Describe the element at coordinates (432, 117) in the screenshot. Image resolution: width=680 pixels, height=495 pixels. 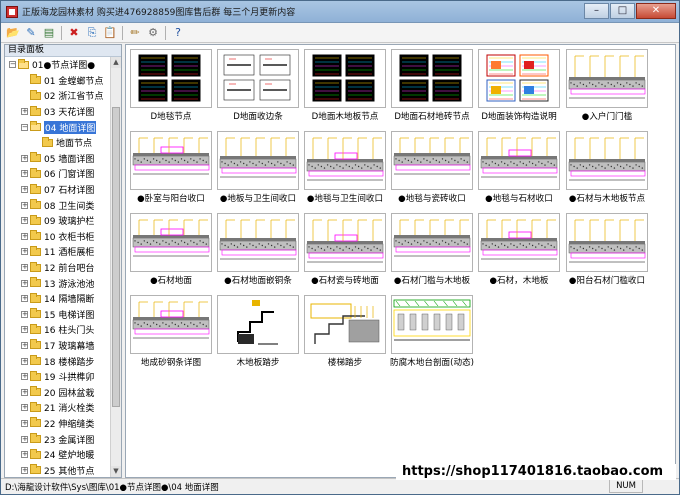
I see `thumbnail-label: D地面石材地砖节点` at that location.